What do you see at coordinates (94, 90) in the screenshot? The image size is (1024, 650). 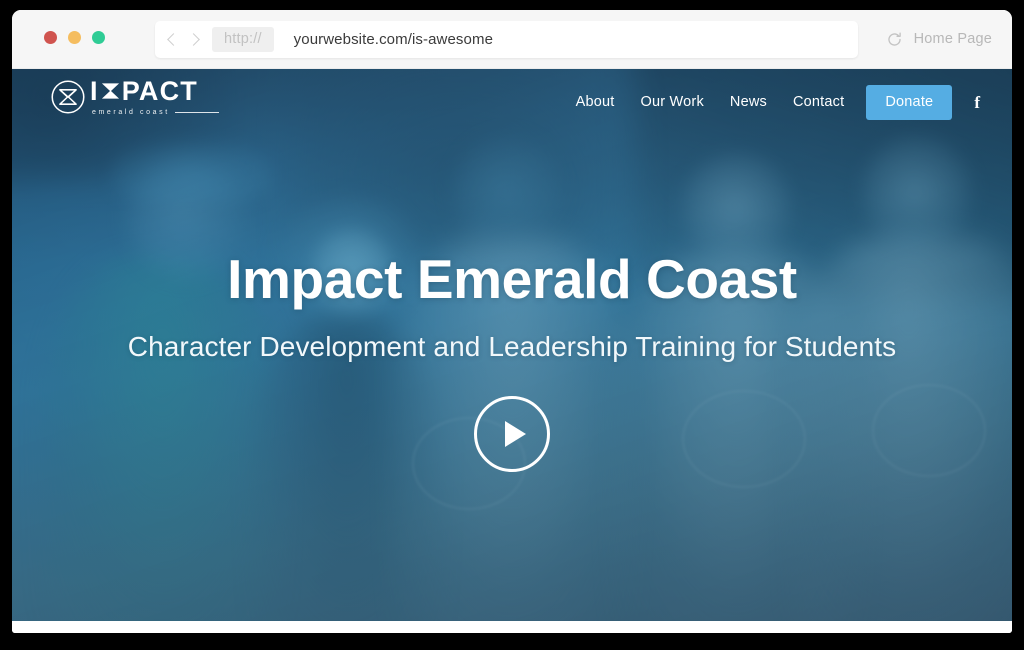 I see `logo-word-start: I` at bounding box center [94, 90].